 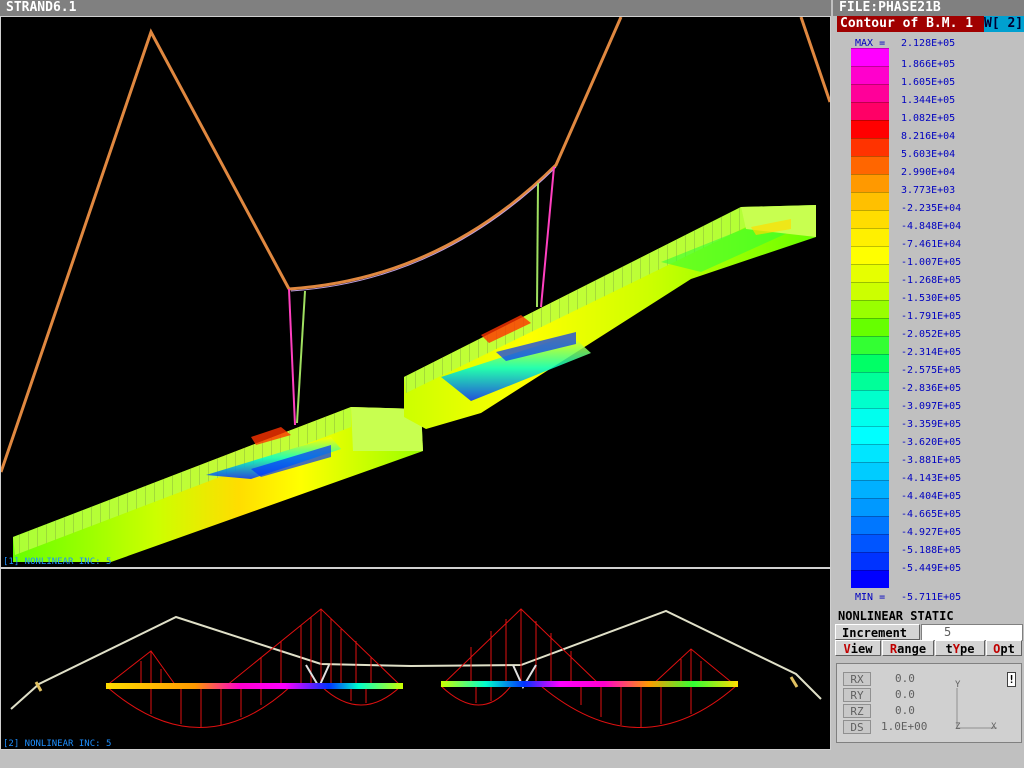 I want to click on legend-level-value: -2.314E+05, so click(x=931, y=352).